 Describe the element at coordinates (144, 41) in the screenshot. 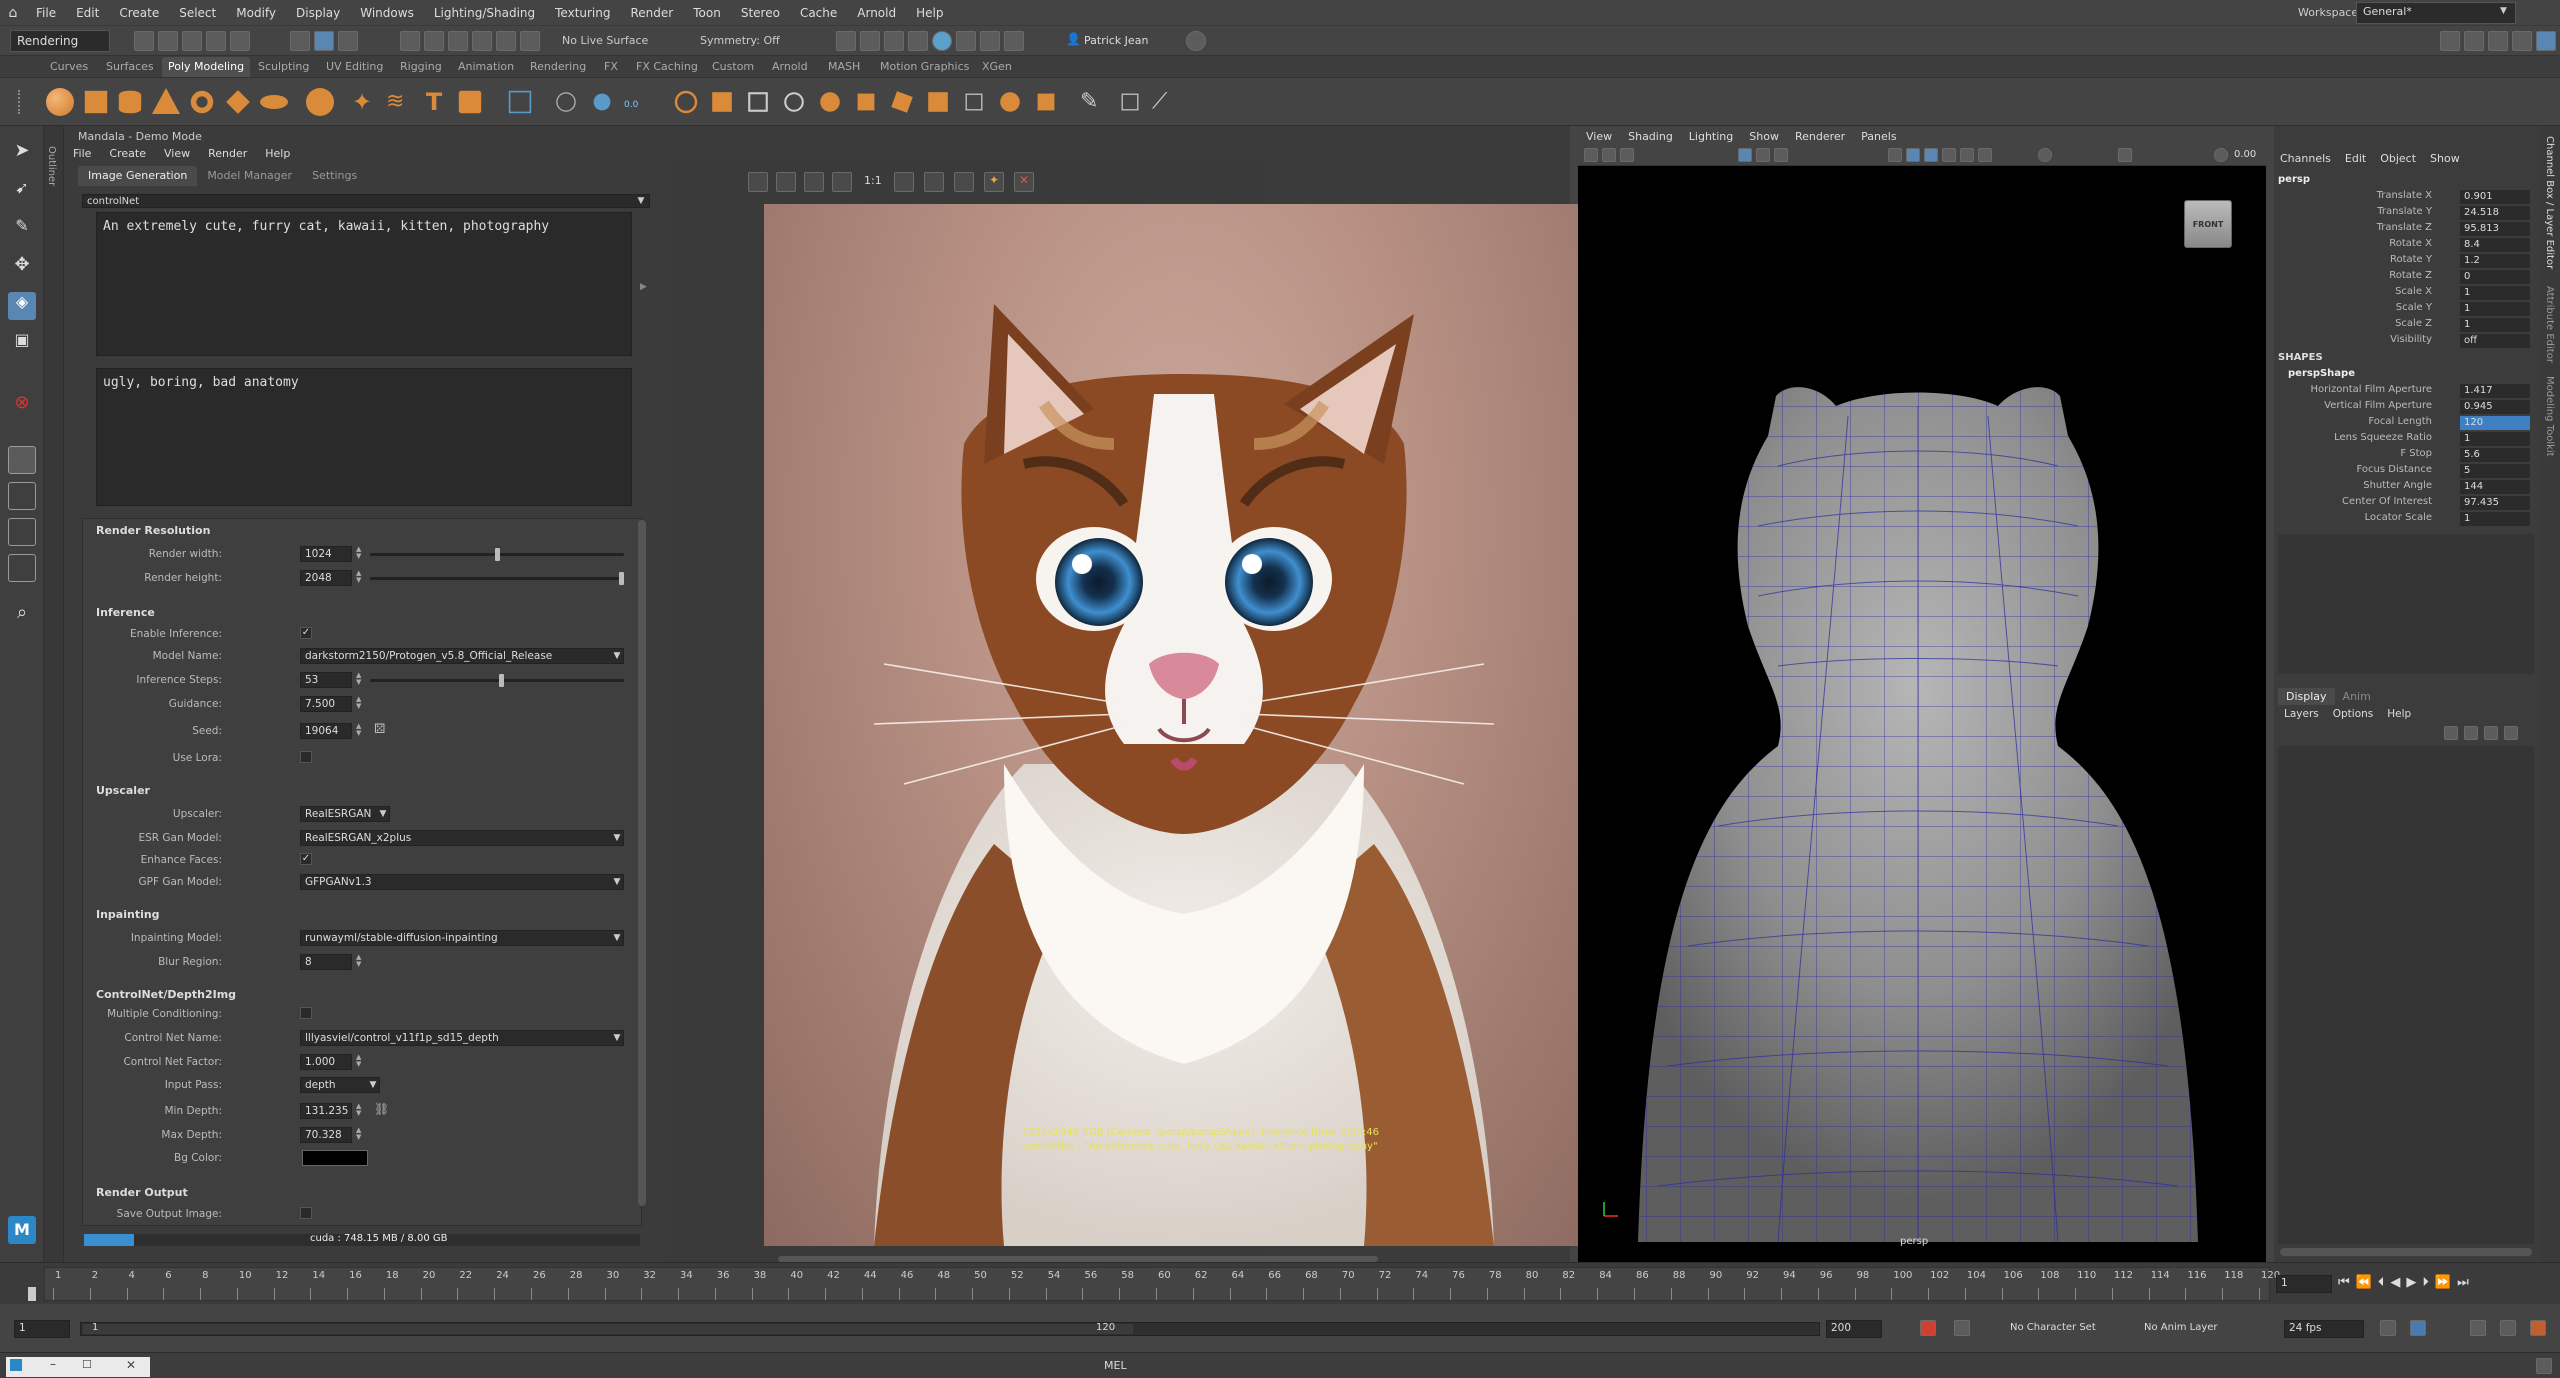

I see `new-scene-icon` at that location.